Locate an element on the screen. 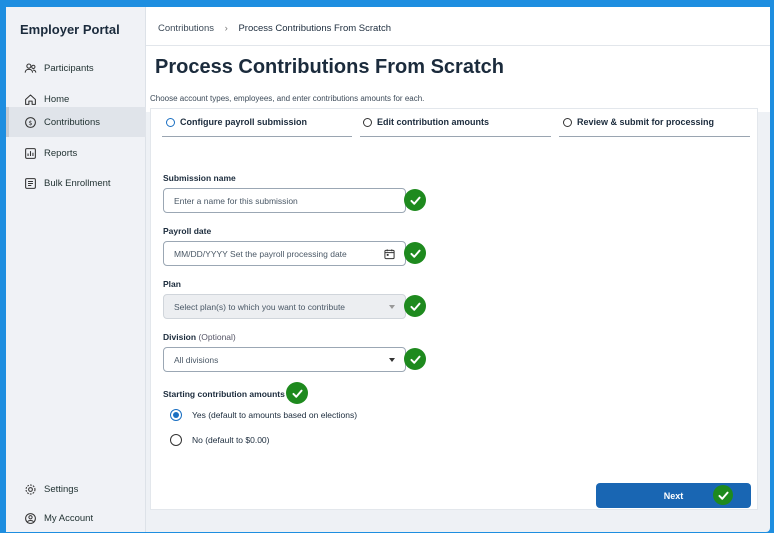 Image resolution: width=774 pixels, height=533 pixels. dollar-cycle-icon: $ is located at coordinates (30, 122).